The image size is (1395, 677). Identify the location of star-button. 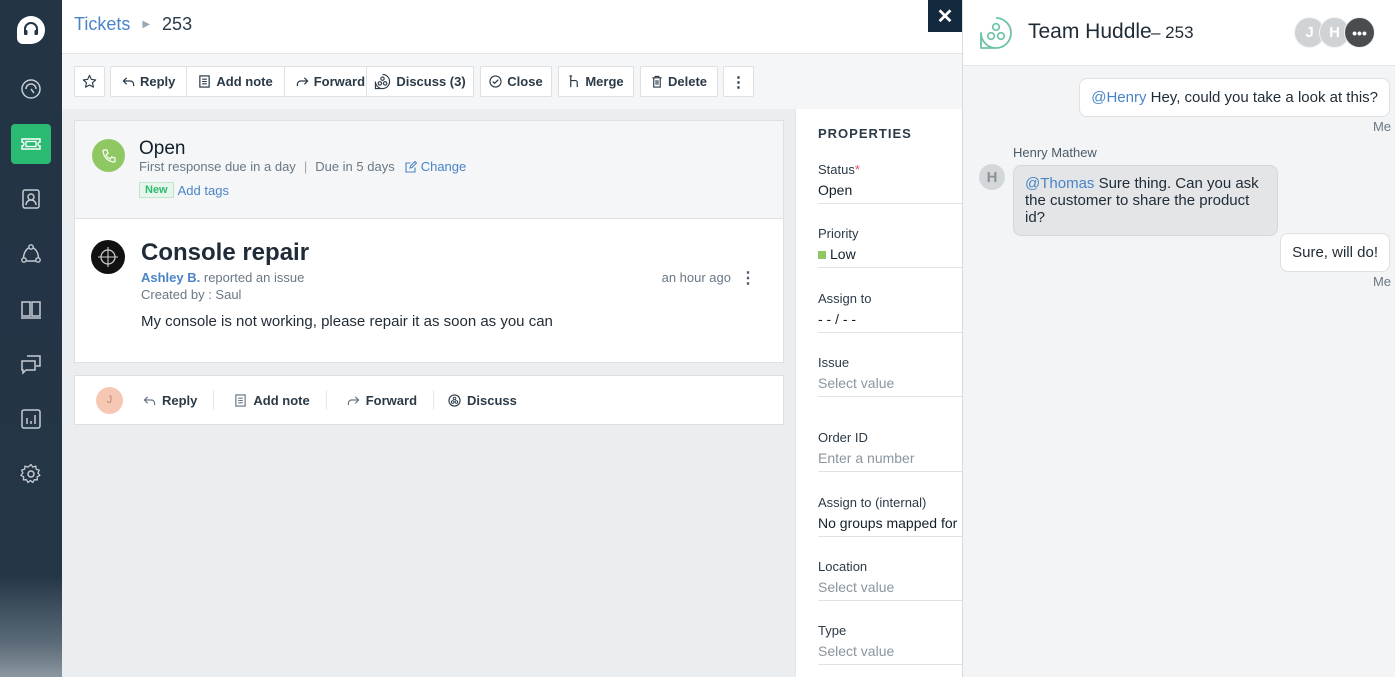
(89, 81).